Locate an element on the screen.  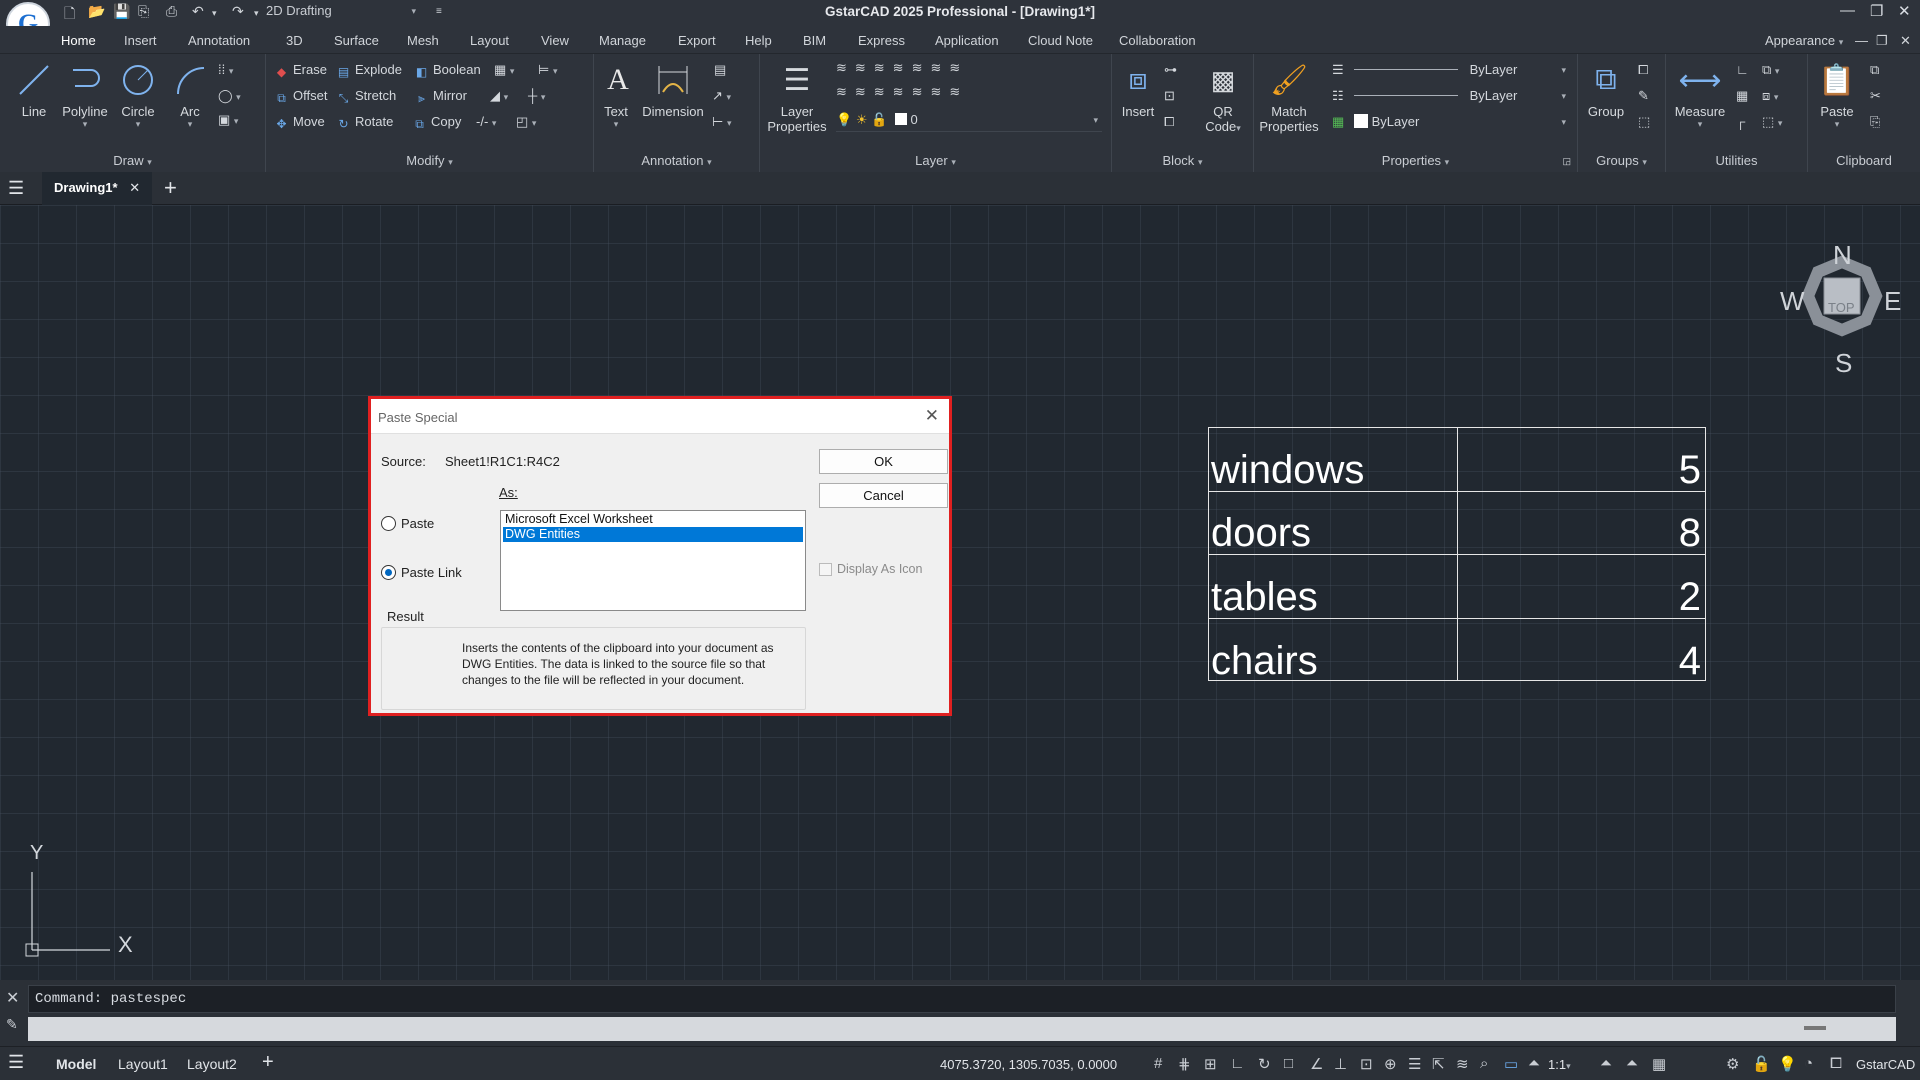
ribbon-close-icon: ✕ is located at coordinates (1905, 41).